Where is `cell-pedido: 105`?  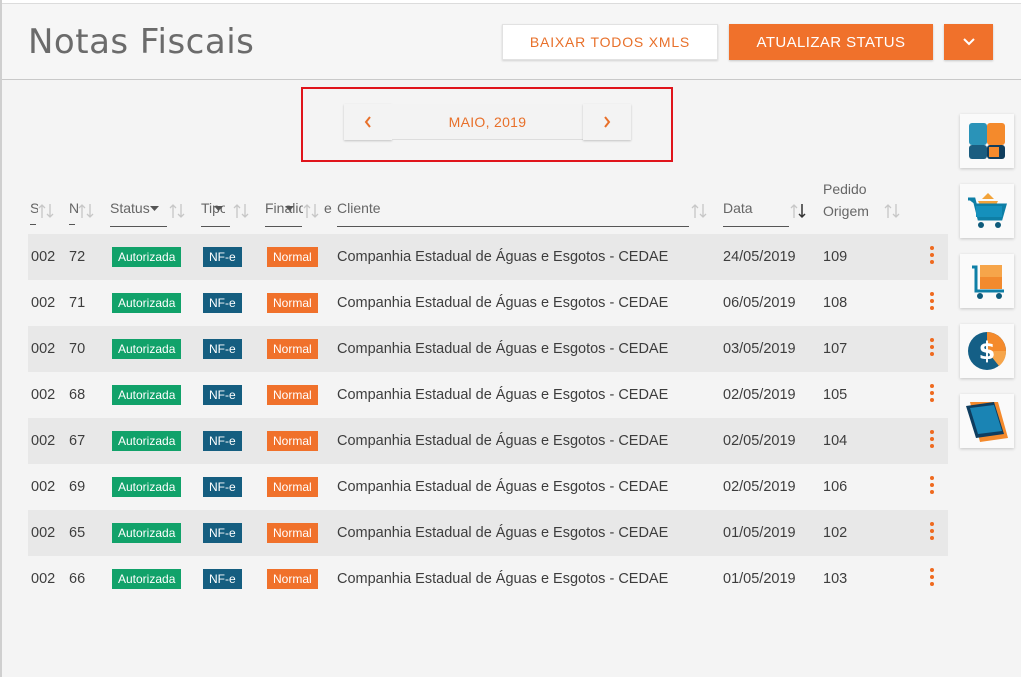 cell-pedido: 105 is located at coordinates (835, 395).